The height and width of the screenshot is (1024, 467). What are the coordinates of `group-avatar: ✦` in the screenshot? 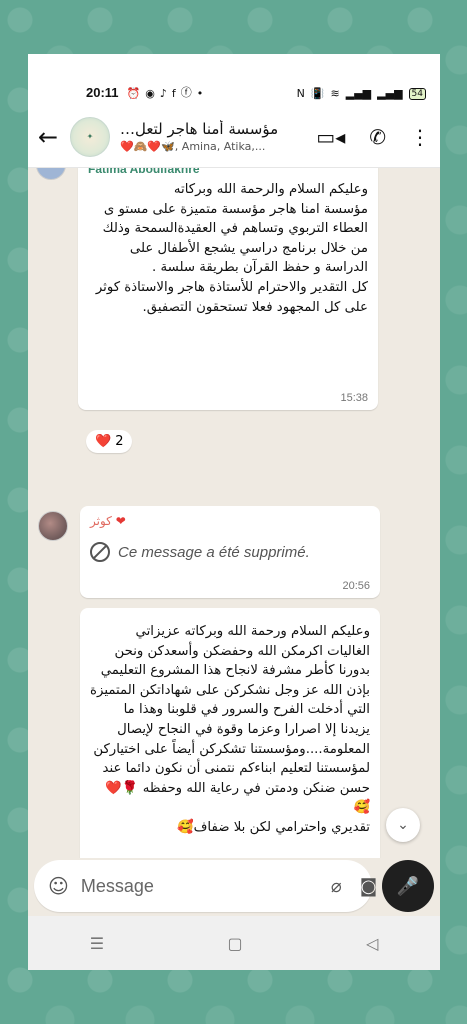 It's located at (90, 136).